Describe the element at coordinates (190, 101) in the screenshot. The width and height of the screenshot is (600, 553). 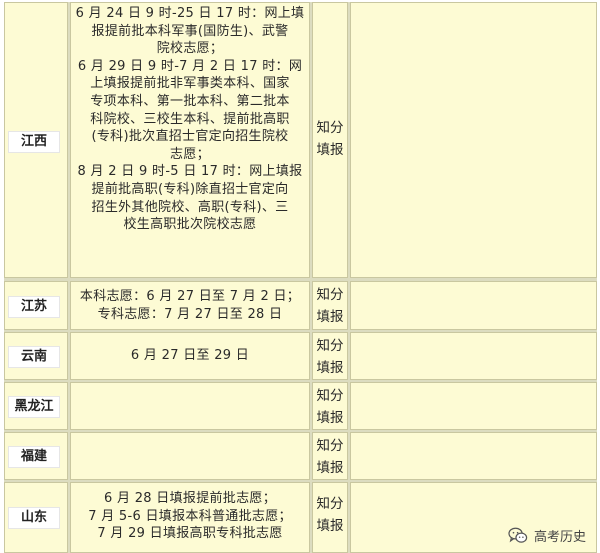
I see `time-line: 专项本科、第一批本科、第二批本` at that location.